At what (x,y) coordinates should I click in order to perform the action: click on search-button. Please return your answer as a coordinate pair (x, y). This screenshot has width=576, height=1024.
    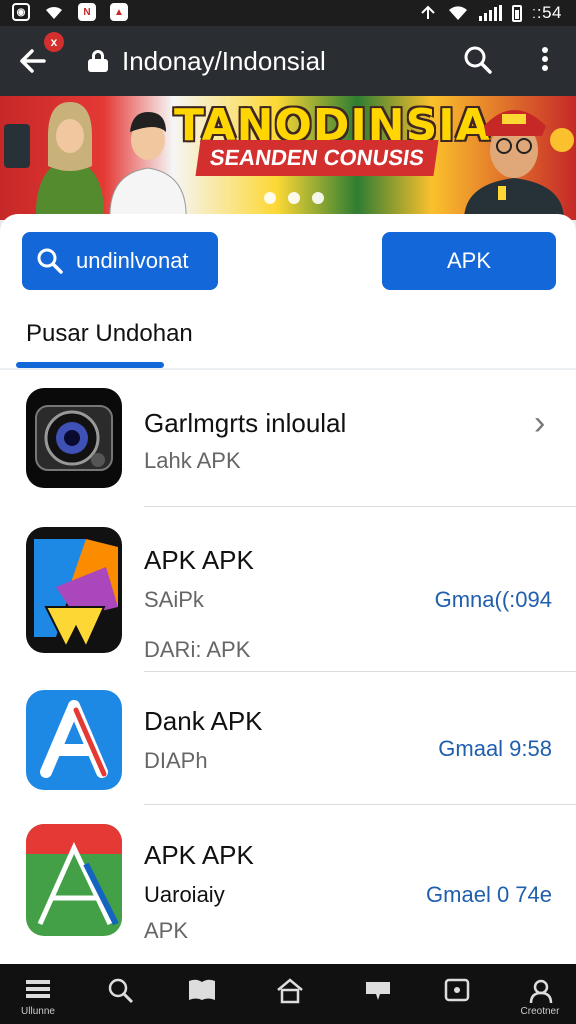
    Looking at the image, I should click on (478, 60).